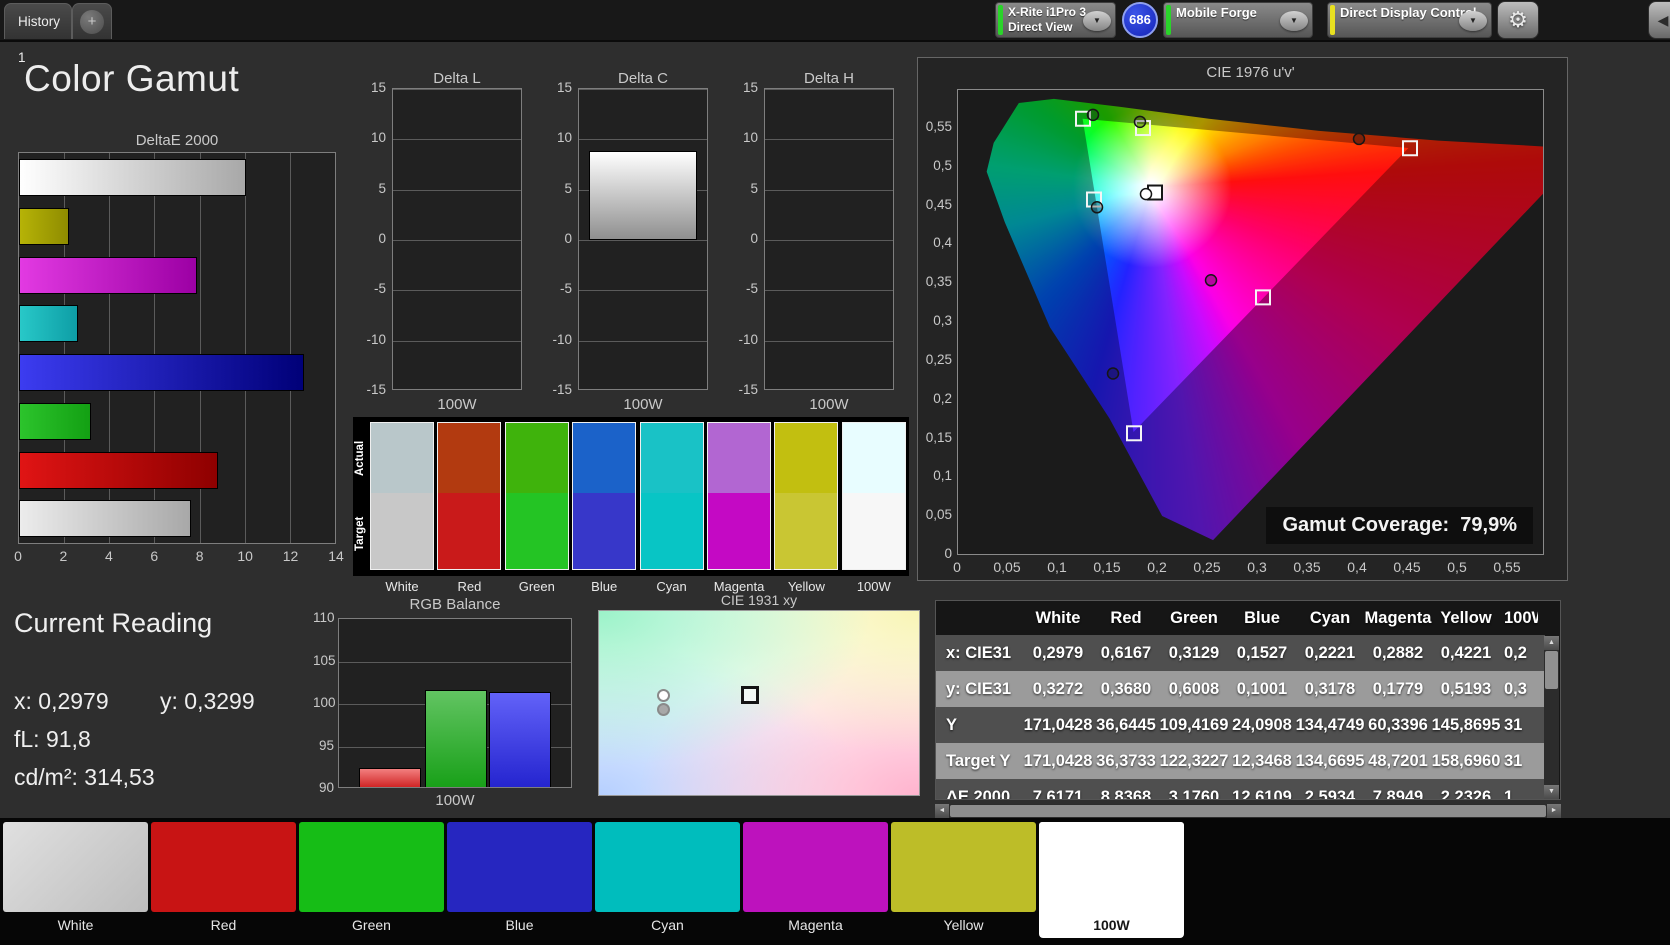  I want to click on chevron-left-icon: ◀, so click(1663, 20).